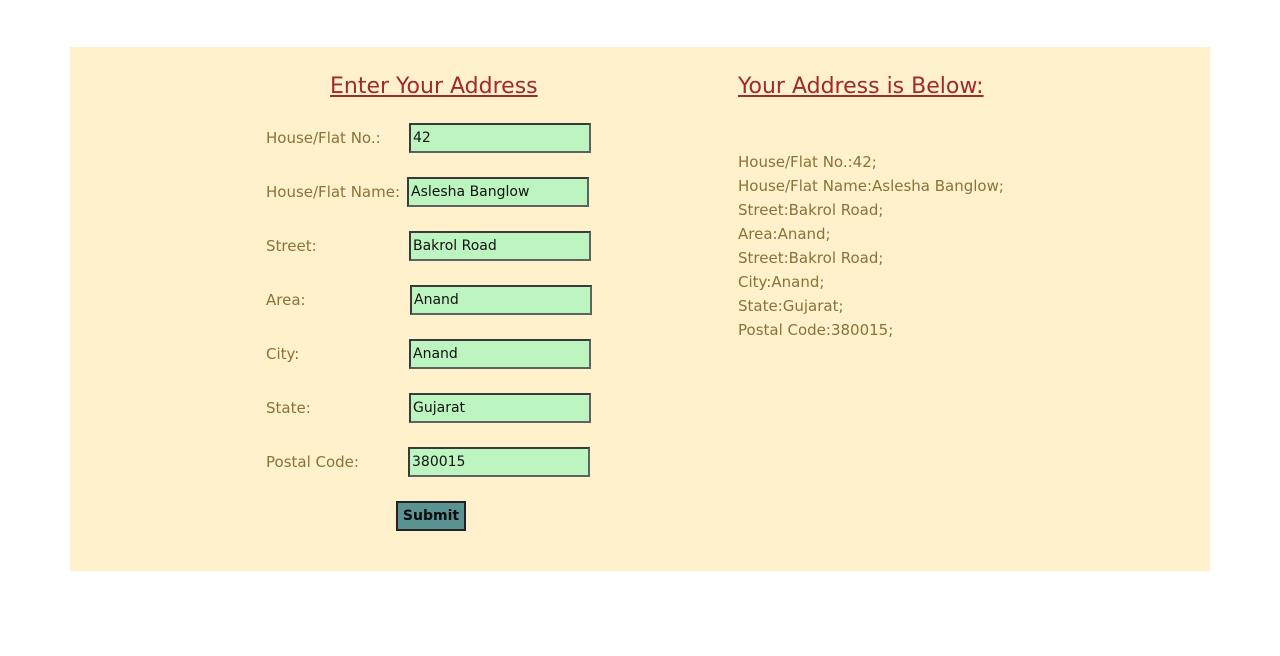  Describe the element at coordinates (500, 354) in the screenshot. I see `city-input` at that location.